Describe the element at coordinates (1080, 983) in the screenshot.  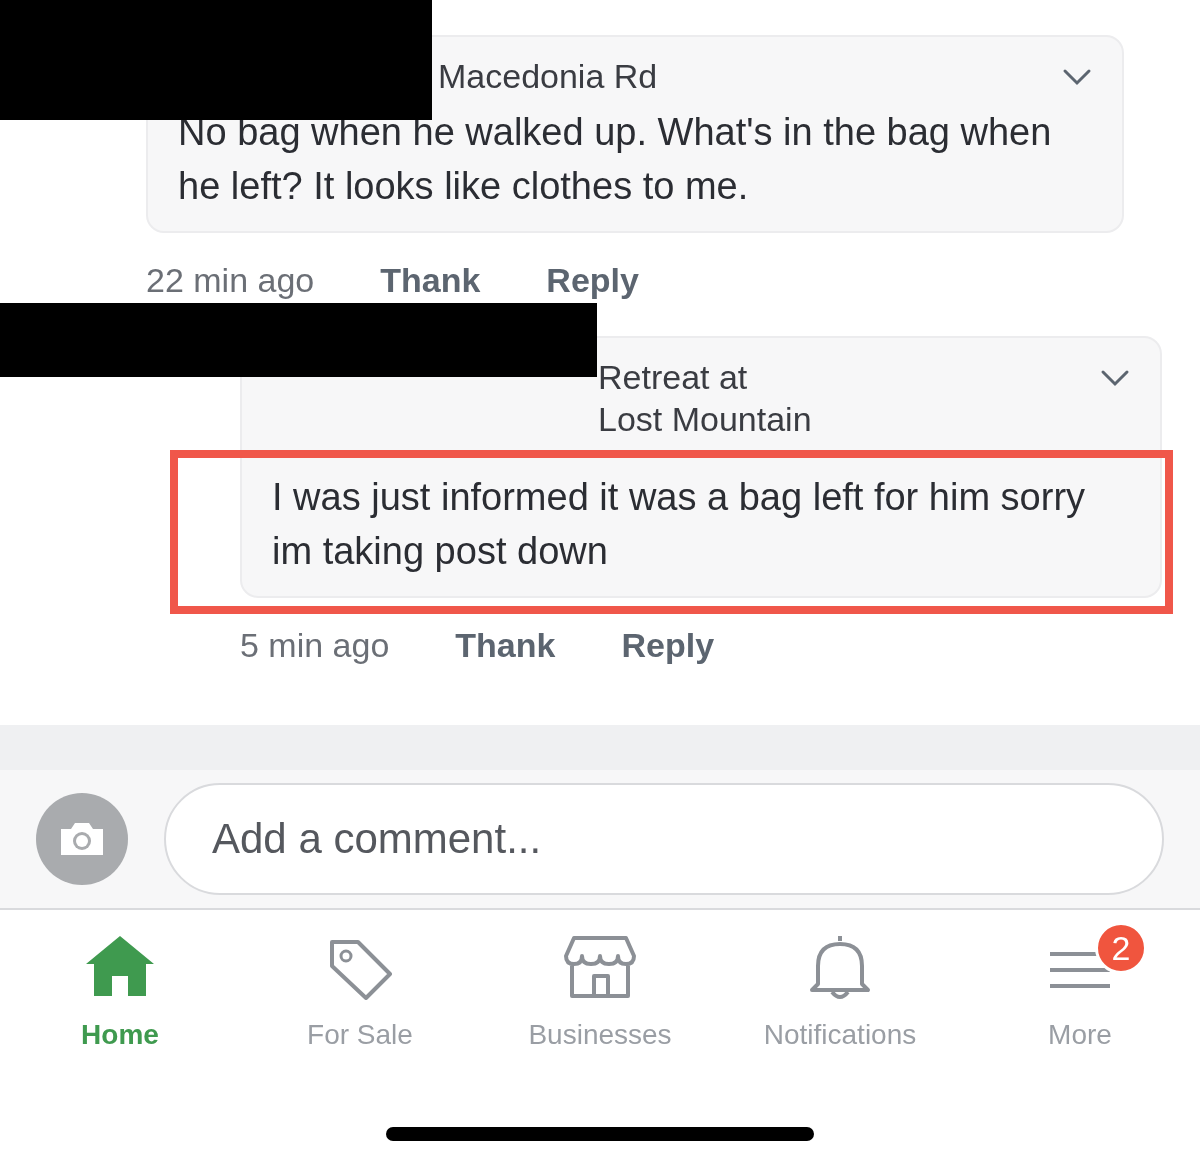
I see `tab-item: More 2` at that location.